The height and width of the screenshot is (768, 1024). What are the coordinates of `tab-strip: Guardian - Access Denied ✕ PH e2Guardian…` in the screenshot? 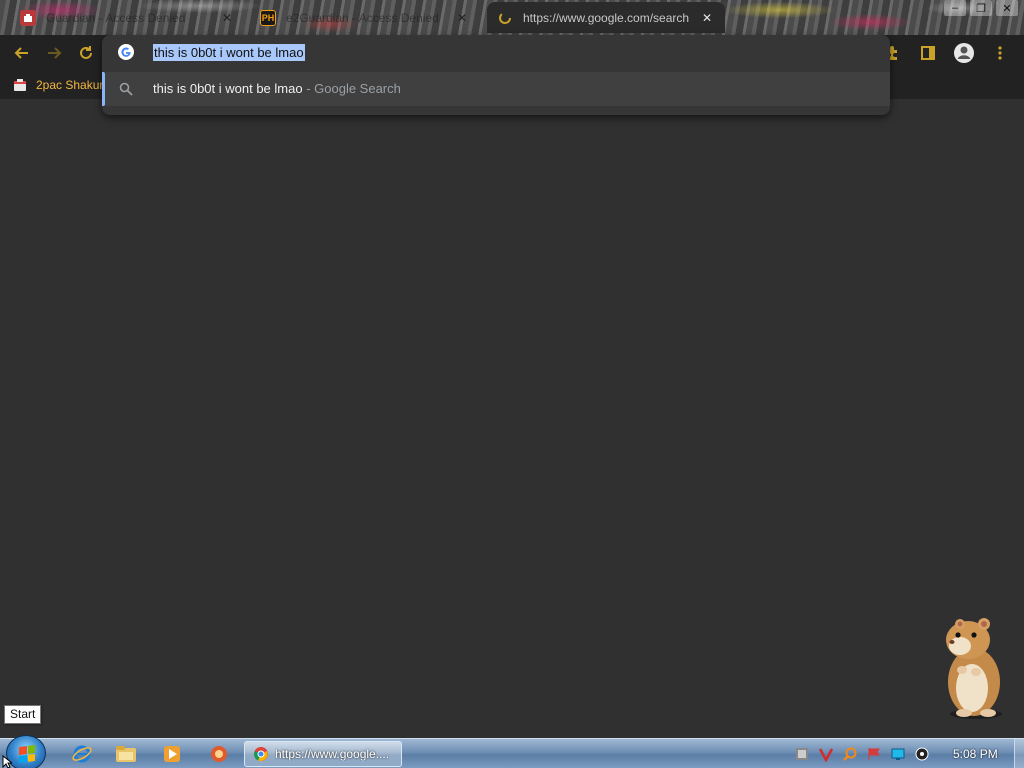 It's located at (512, 17).